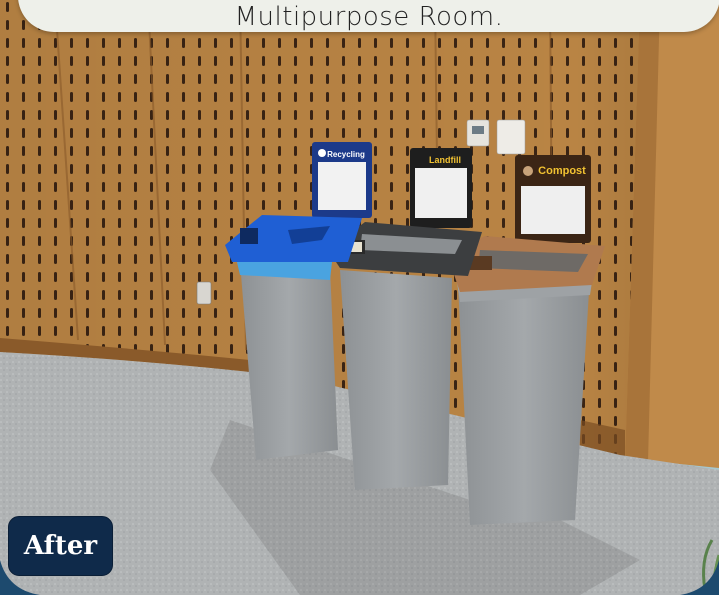 The image size is (719, 595). Describe the element at coordinates (445, 160) in the screenshot. I see `landfill-sign-label: Landfill` at that location.